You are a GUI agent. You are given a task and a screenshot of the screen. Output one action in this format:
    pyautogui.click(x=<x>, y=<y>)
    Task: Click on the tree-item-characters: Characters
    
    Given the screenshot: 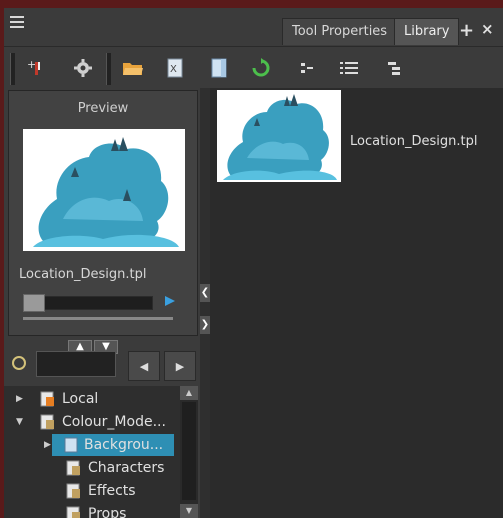 What is the action you would take?
    pyautogui.click(x=92, y=468)
    